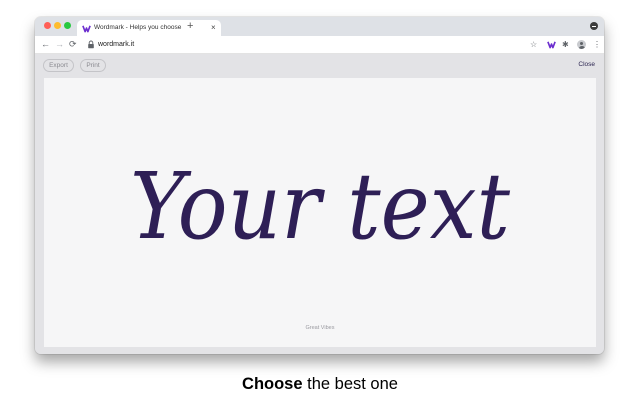 Image resolution: width=640 pixels, height=400 pixels. I want to click on export-button: Export, so click(58, 65).